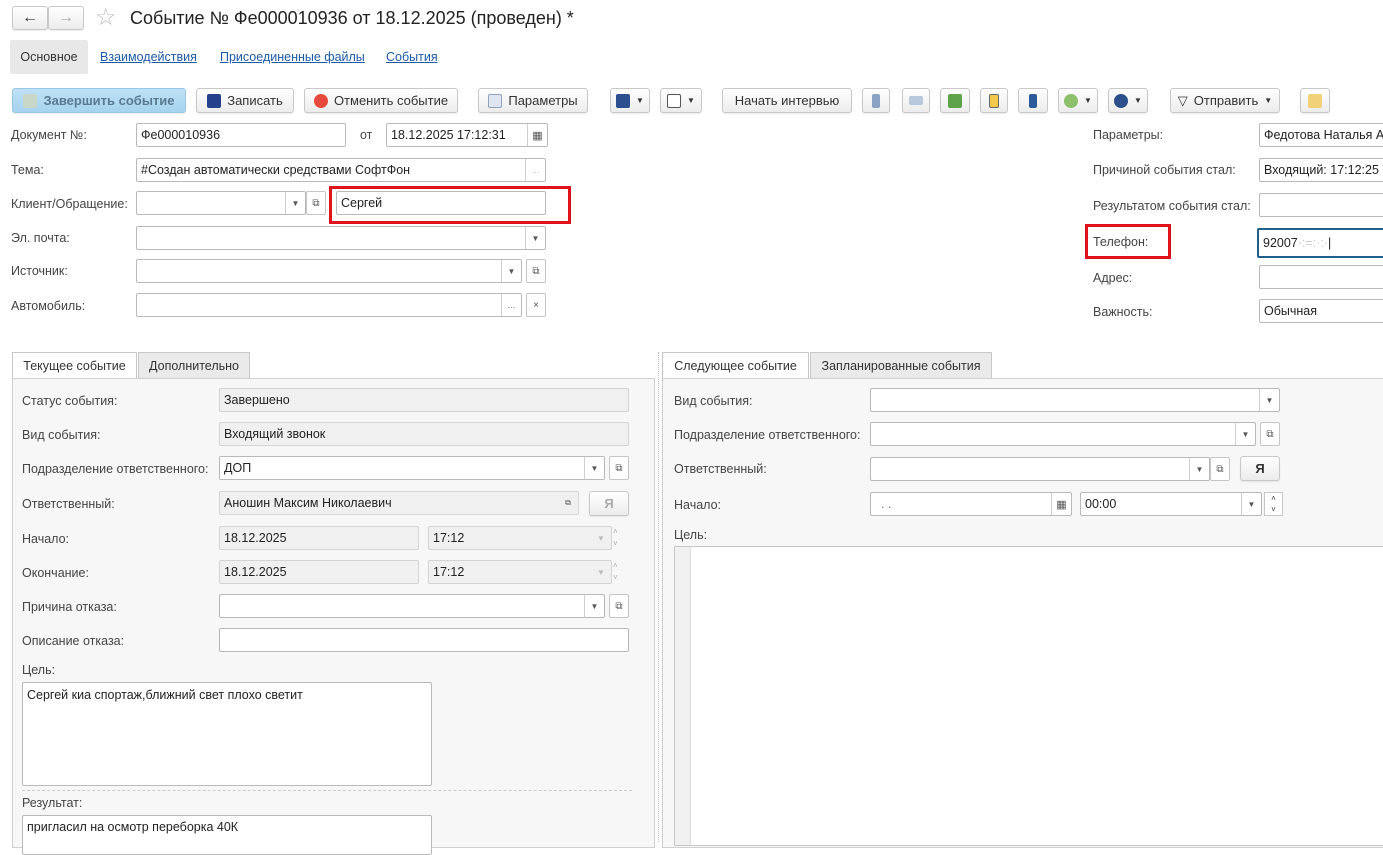  What do you see at coordinates (536, 305) in the screenshot?
I see `clear-car-button: ×` at bounding box center [536, 305].